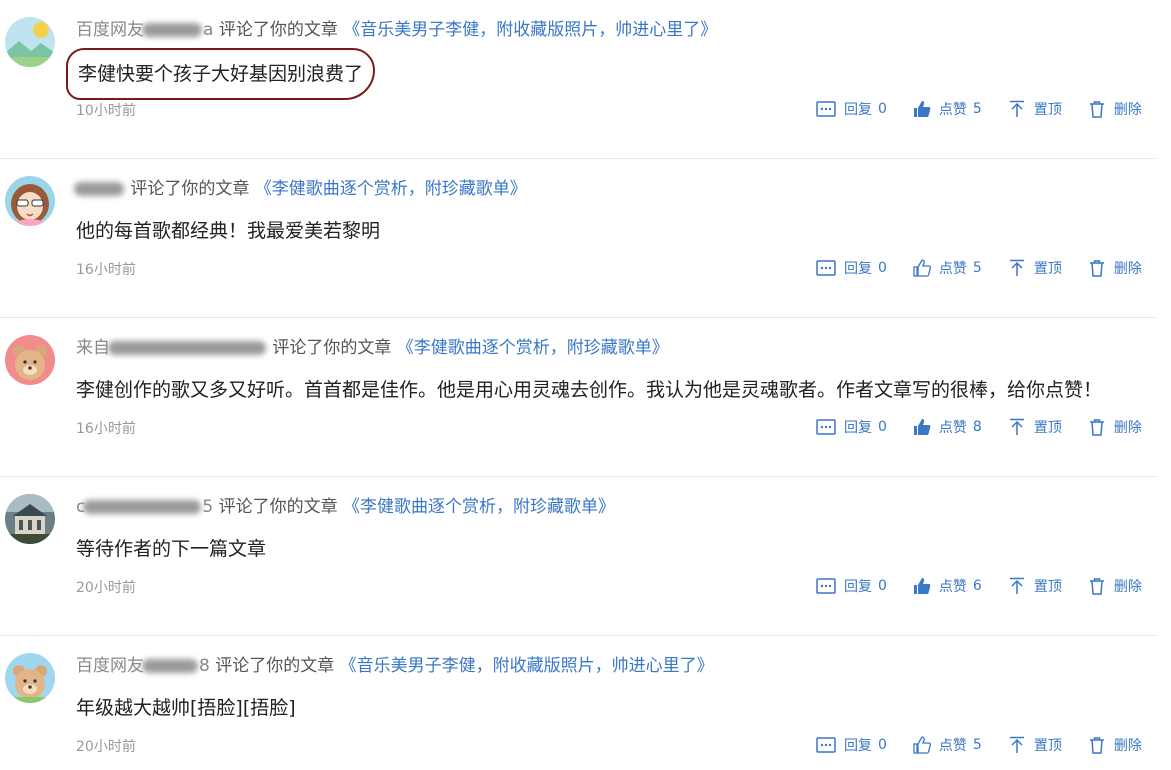 This screenshot has width=1171, height=770. I want to click on username, so click(99, 189).